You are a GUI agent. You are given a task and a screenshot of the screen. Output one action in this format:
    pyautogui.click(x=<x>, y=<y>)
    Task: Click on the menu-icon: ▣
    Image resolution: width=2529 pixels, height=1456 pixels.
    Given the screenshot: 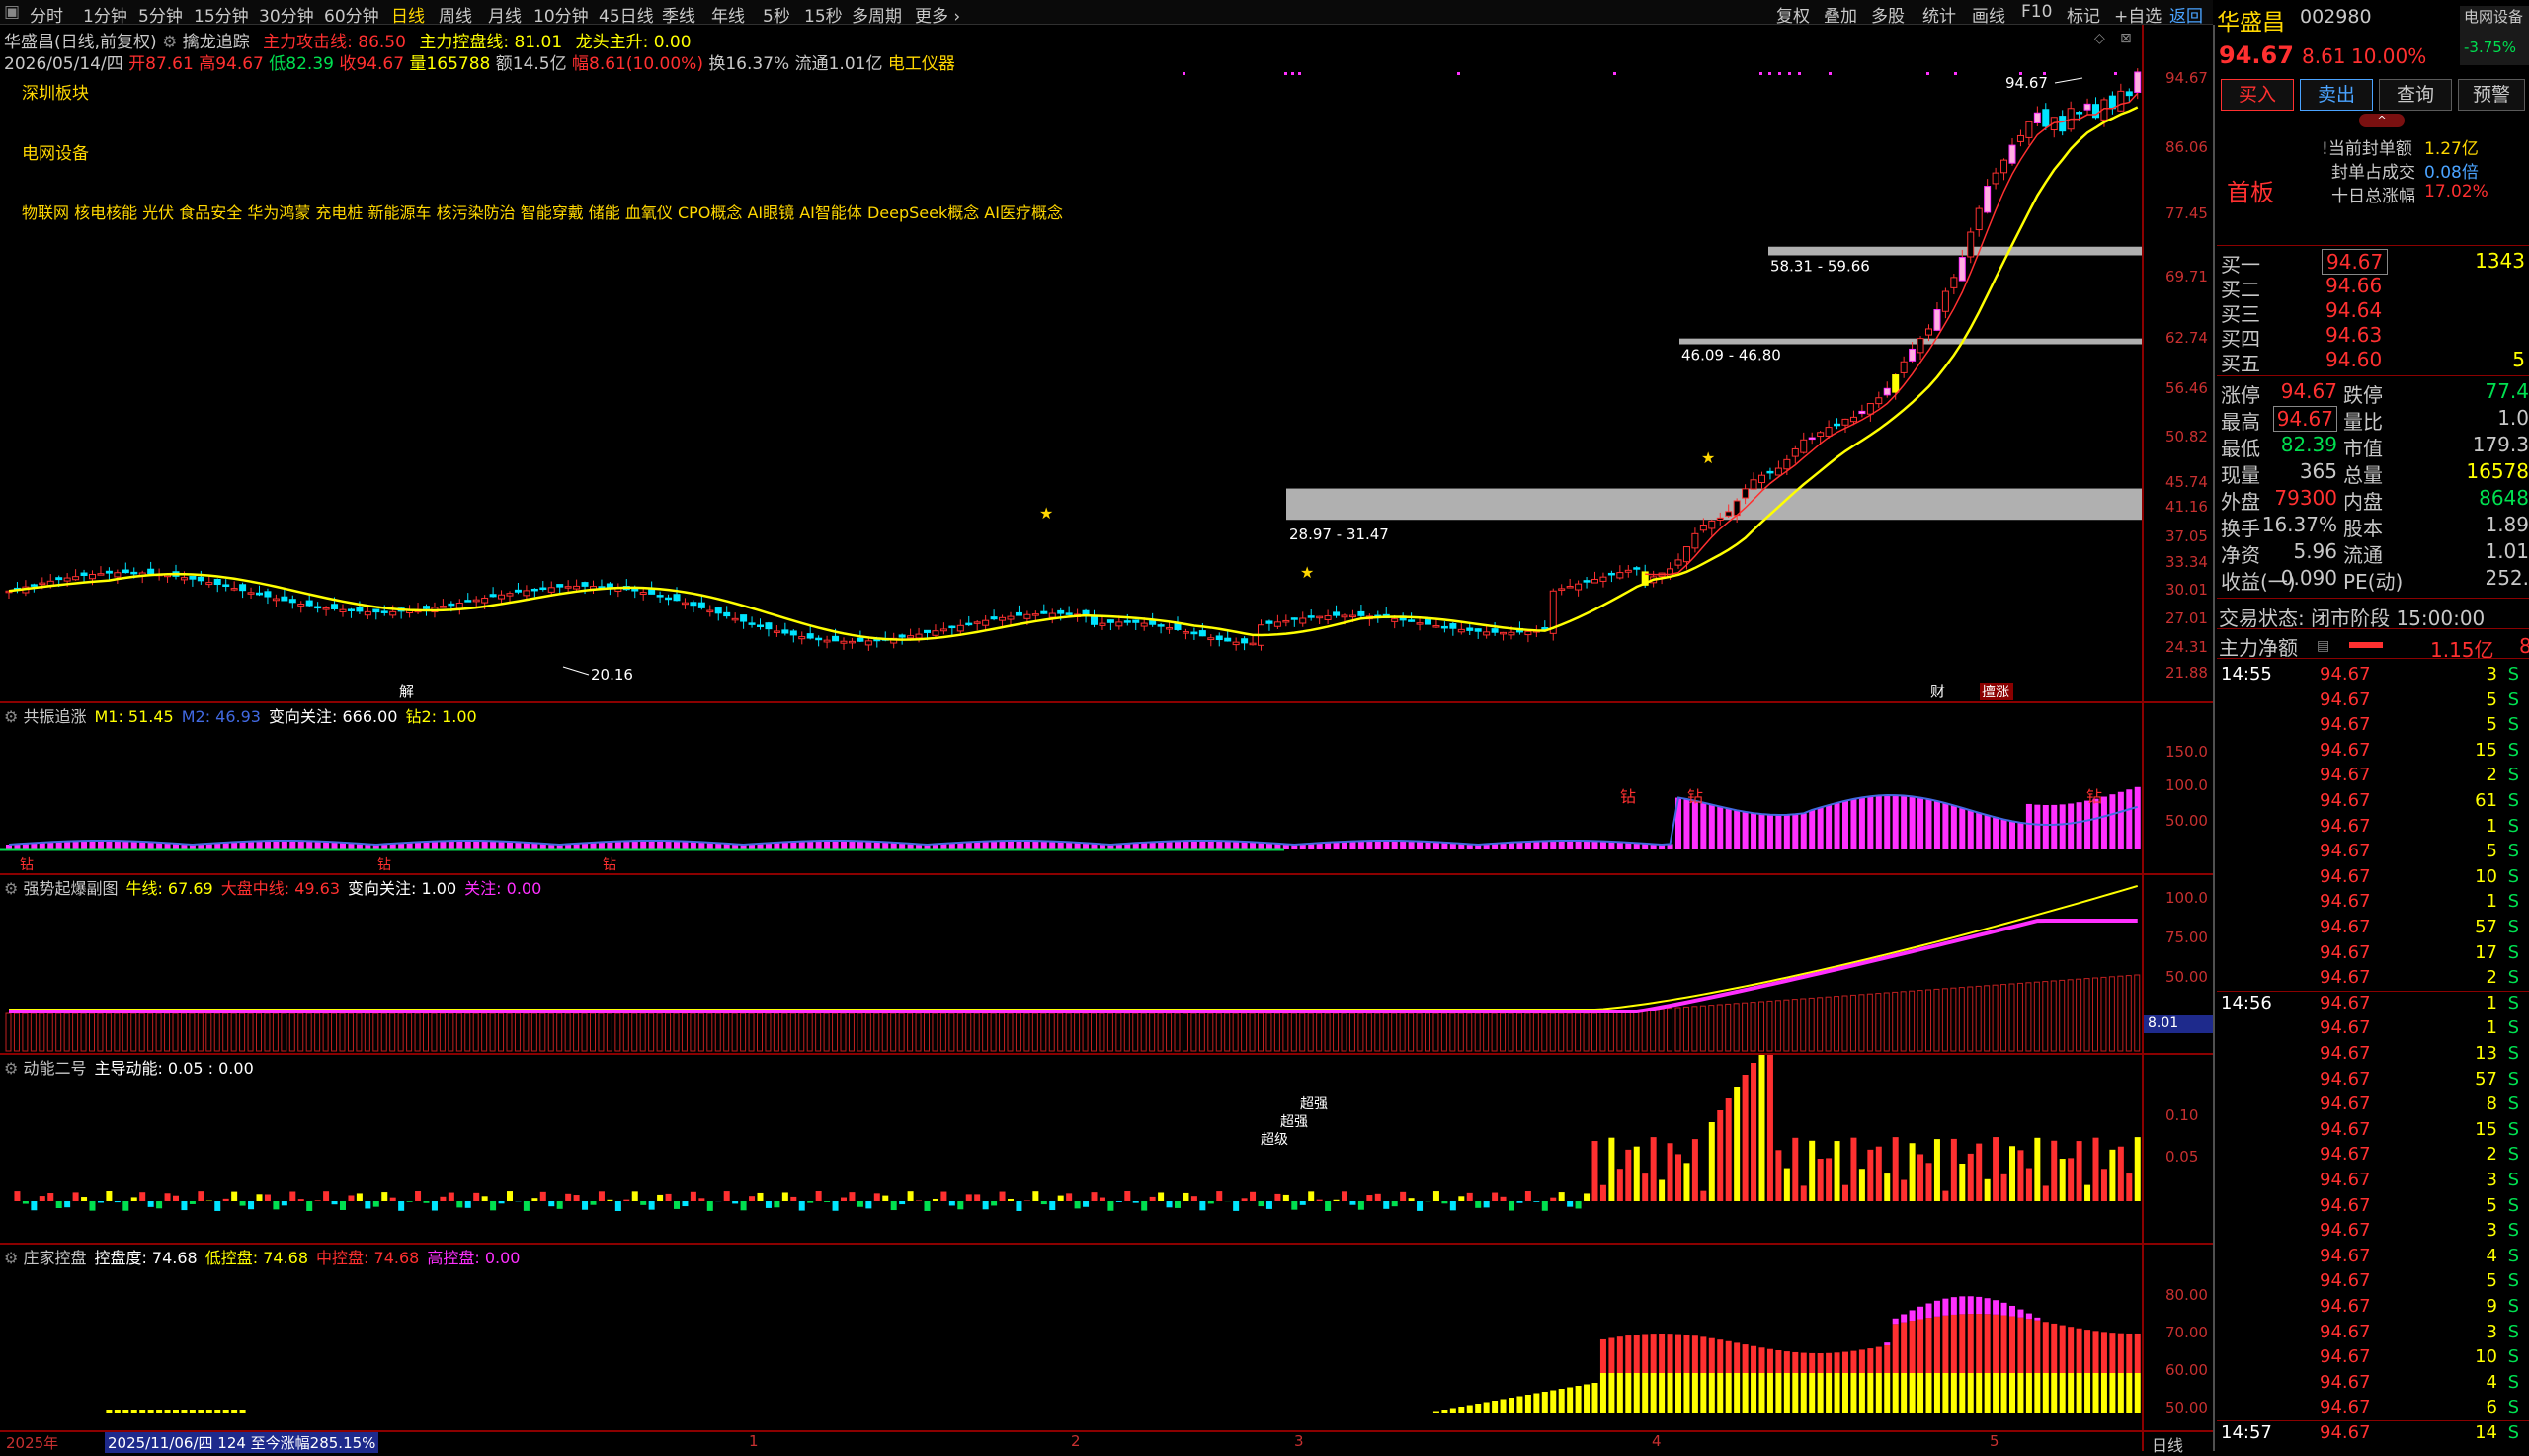 What is the action you would take?
    pyautogui.click(x=12, y=12)
    